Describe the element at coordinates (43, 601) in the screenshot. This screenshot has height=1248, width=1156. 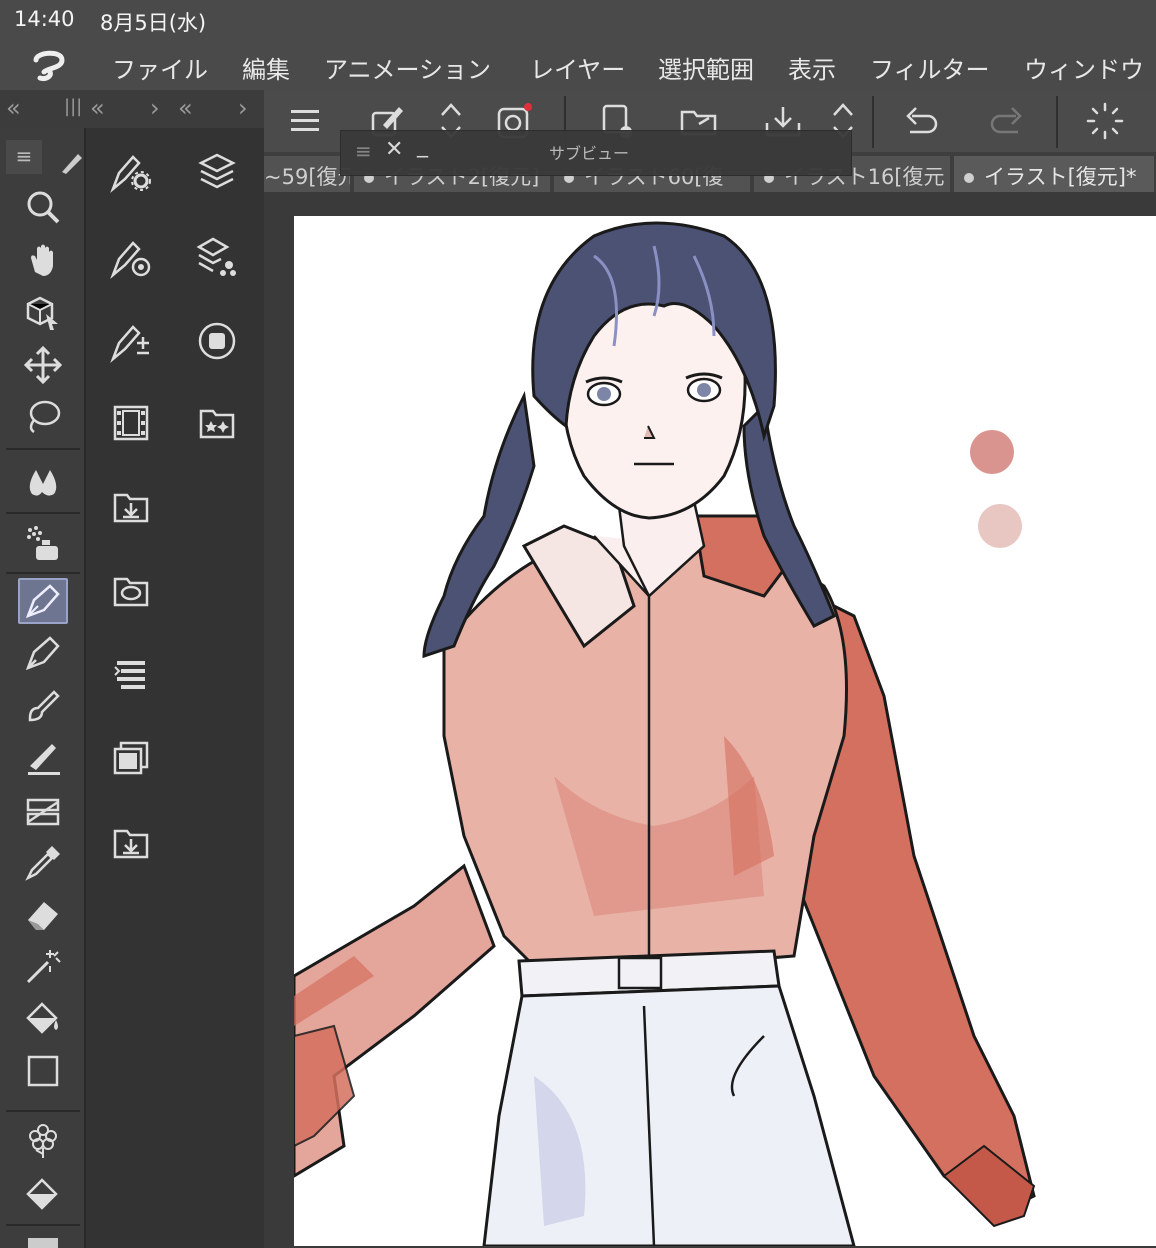
I see `pen-icon` at that location.